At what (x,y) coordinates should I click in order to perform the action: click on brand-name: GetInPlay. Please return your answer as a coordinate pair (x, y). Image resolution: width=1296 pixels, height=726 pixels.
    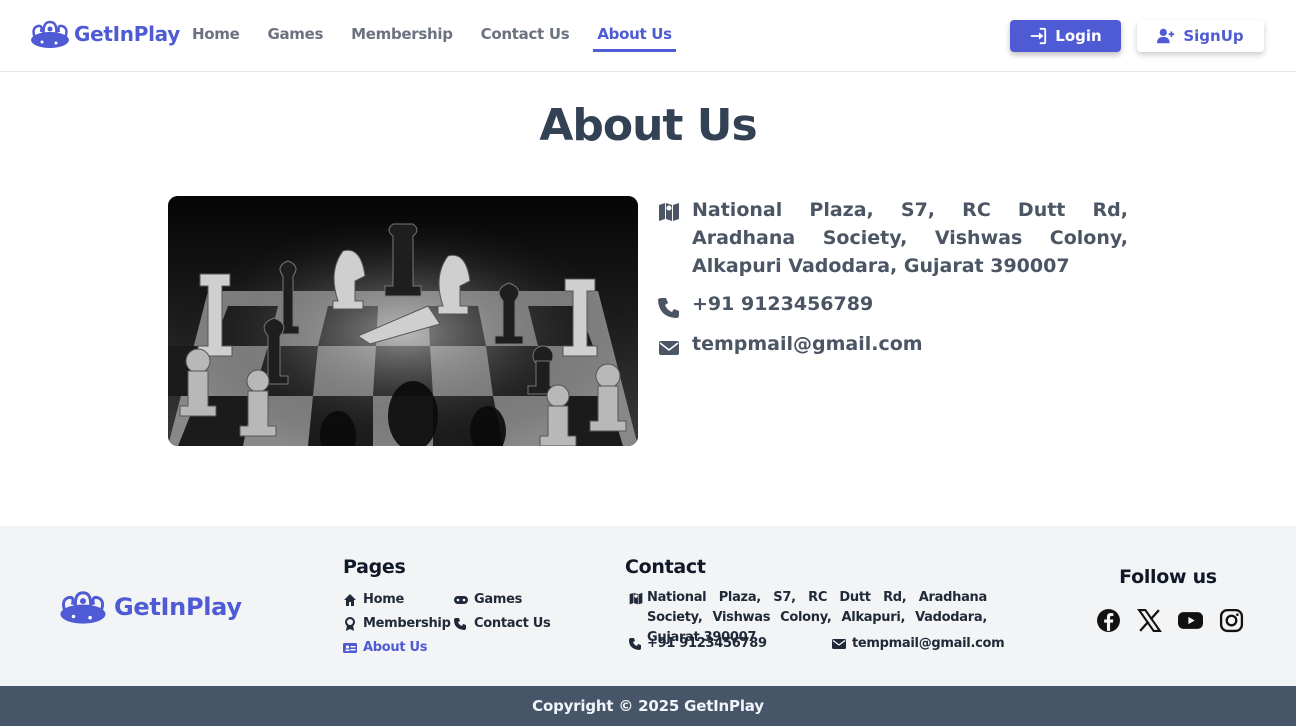
    Looking at the image, I should click on (127, 34).